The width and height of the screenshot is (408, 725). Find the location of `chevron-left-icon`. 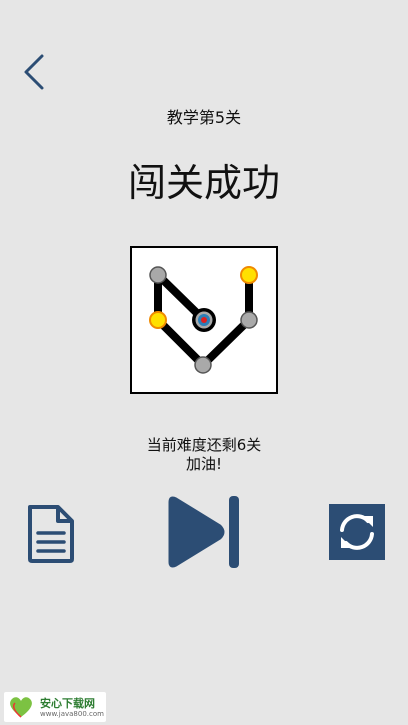

chevron-left-icon is located at coordinates (34, 72).